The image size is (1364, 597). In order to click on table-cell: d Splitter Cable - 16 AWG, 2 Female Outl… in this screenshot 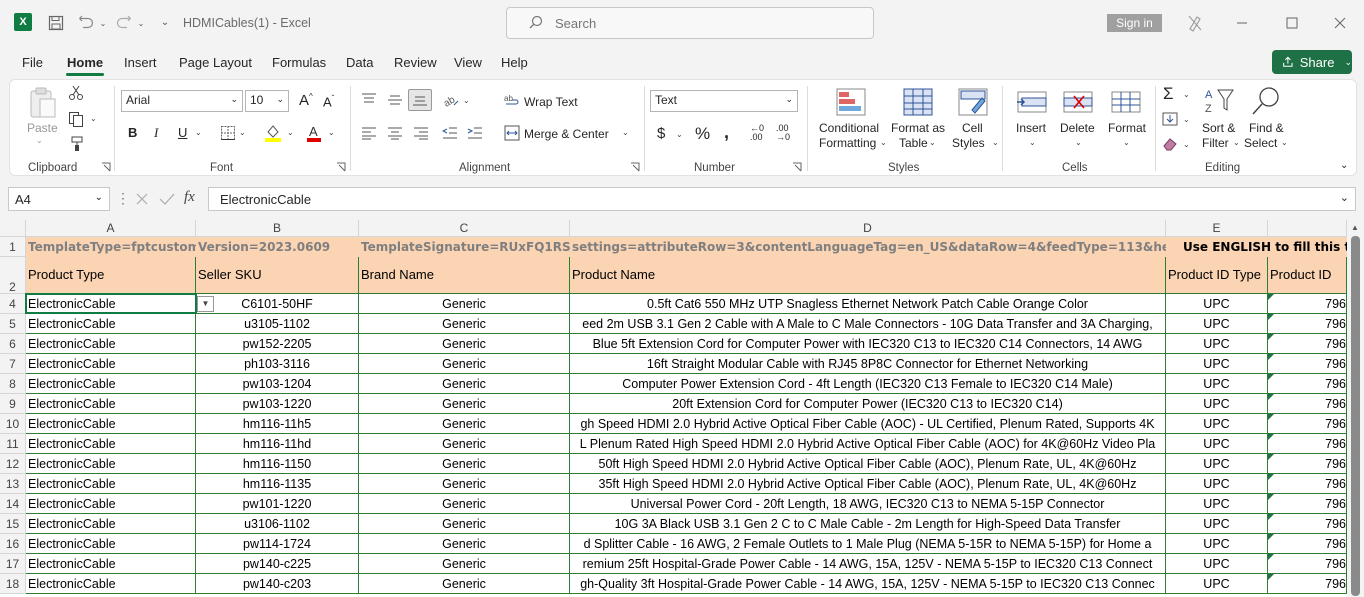, I will do `click(868, 544)`.